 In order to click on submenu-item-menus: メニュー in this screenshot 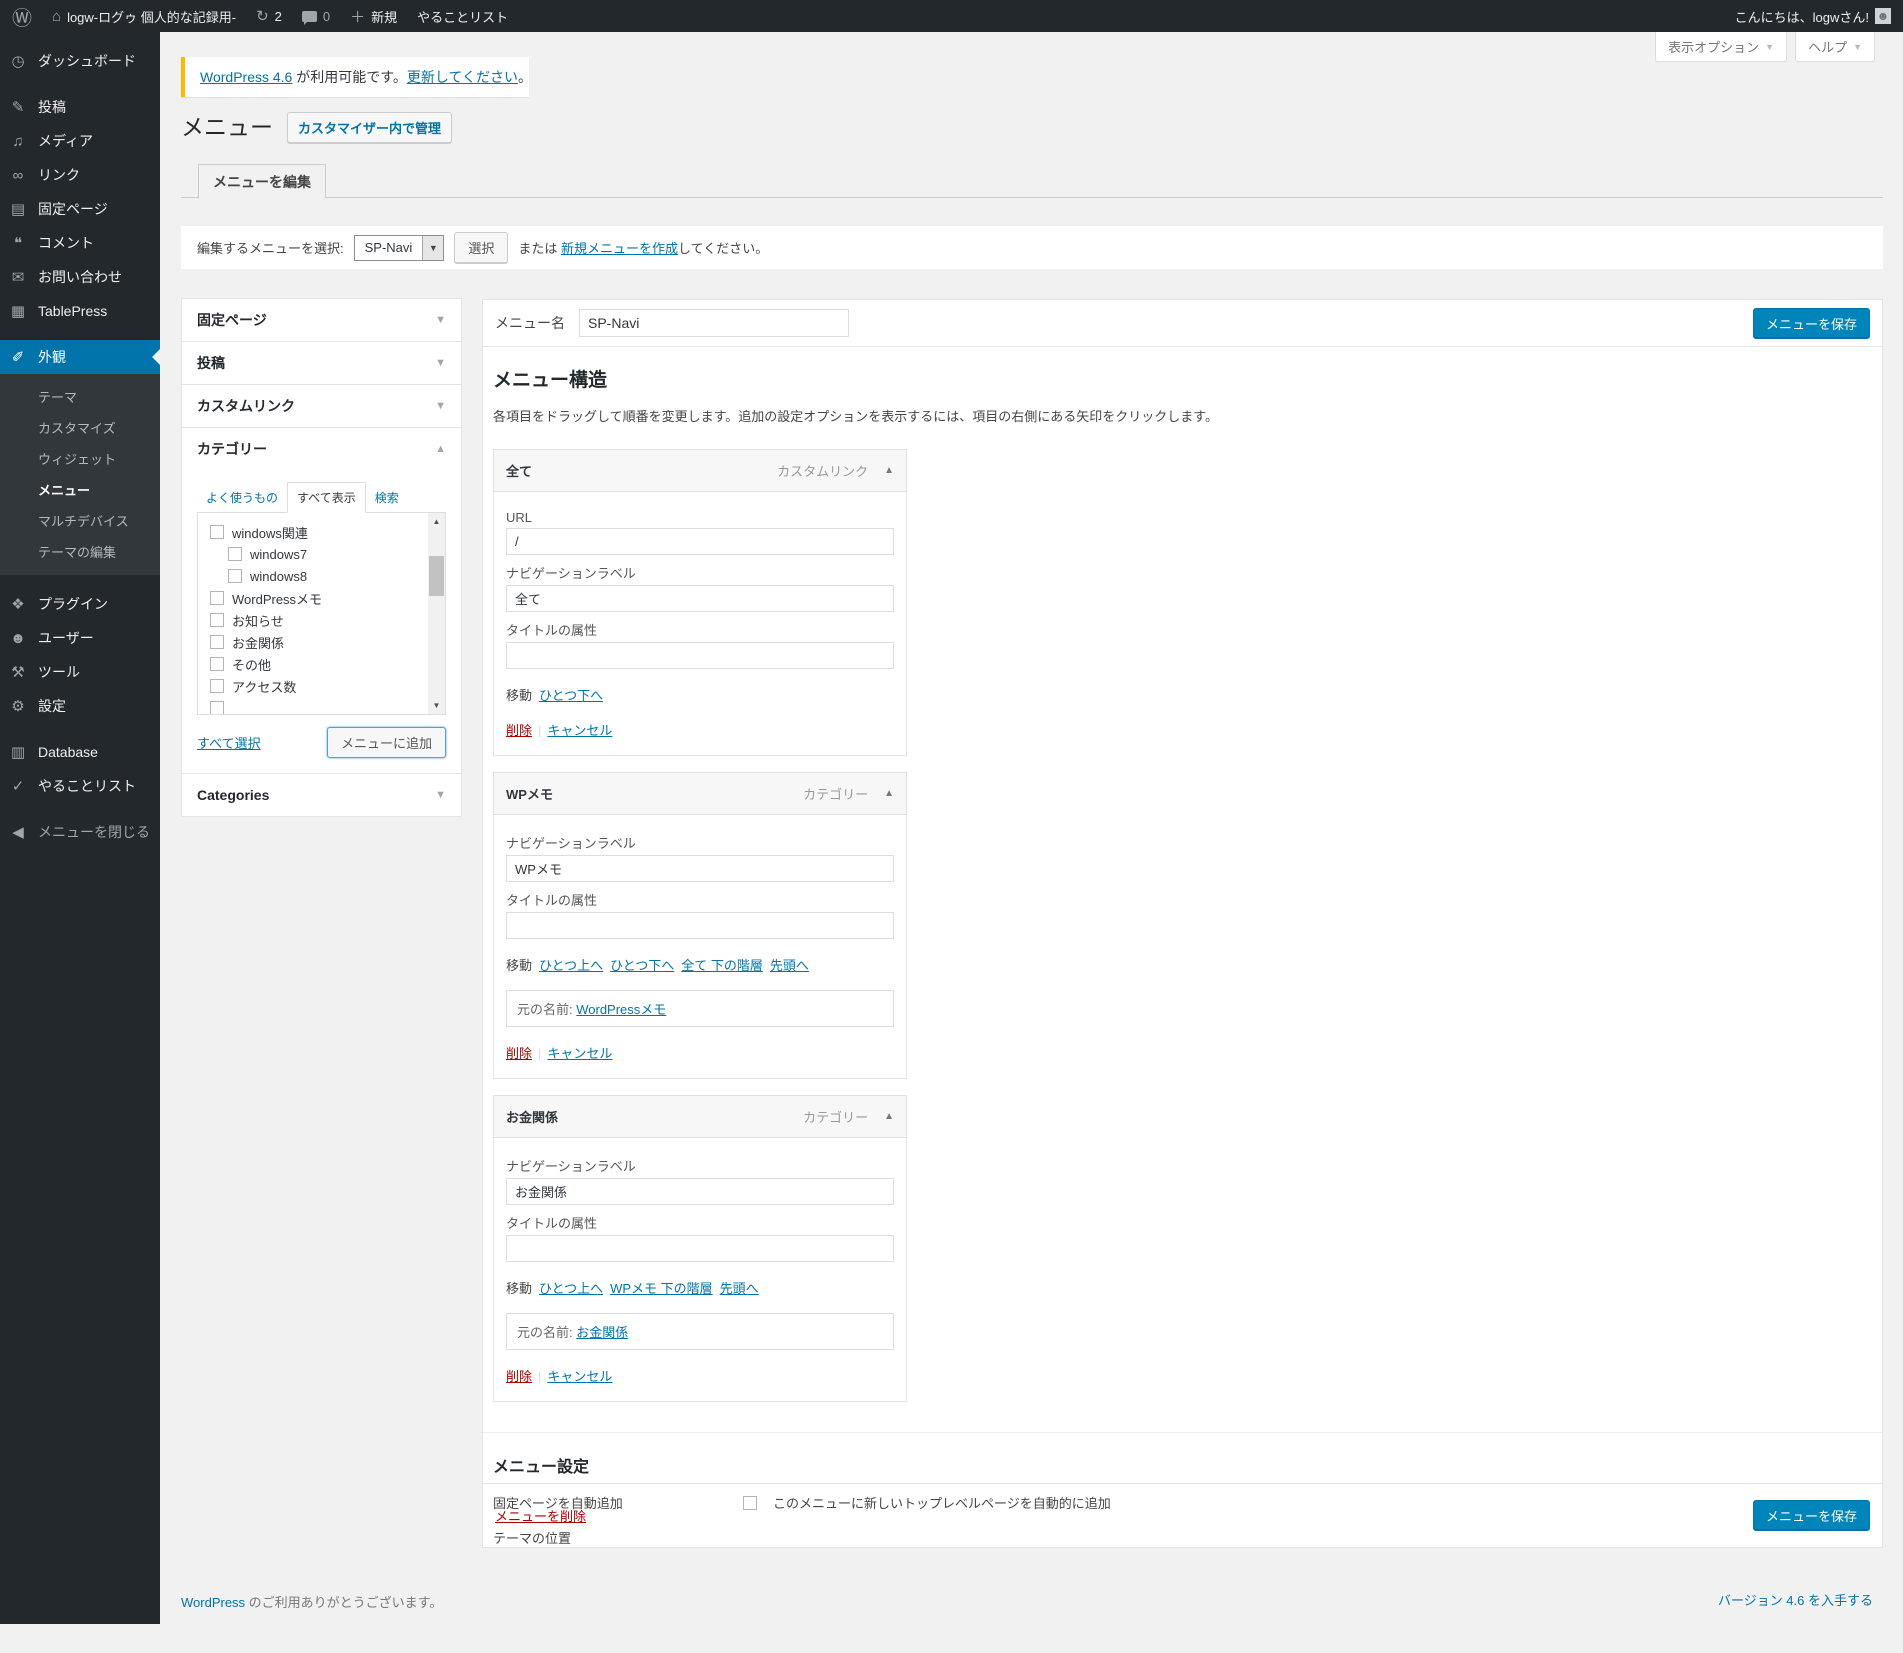, I will do `click(80, 489)`.